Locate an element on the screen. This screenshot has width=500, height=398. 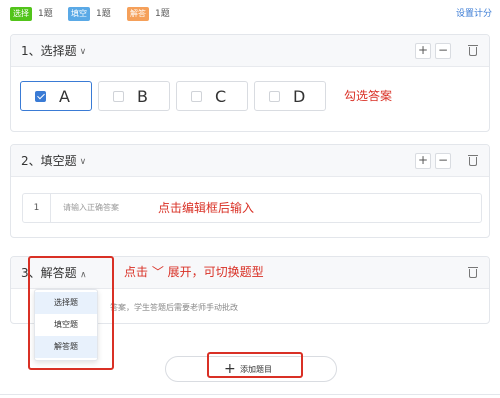
annotation-check-answer: 勾选答案 is located at coordinates (368, 96).